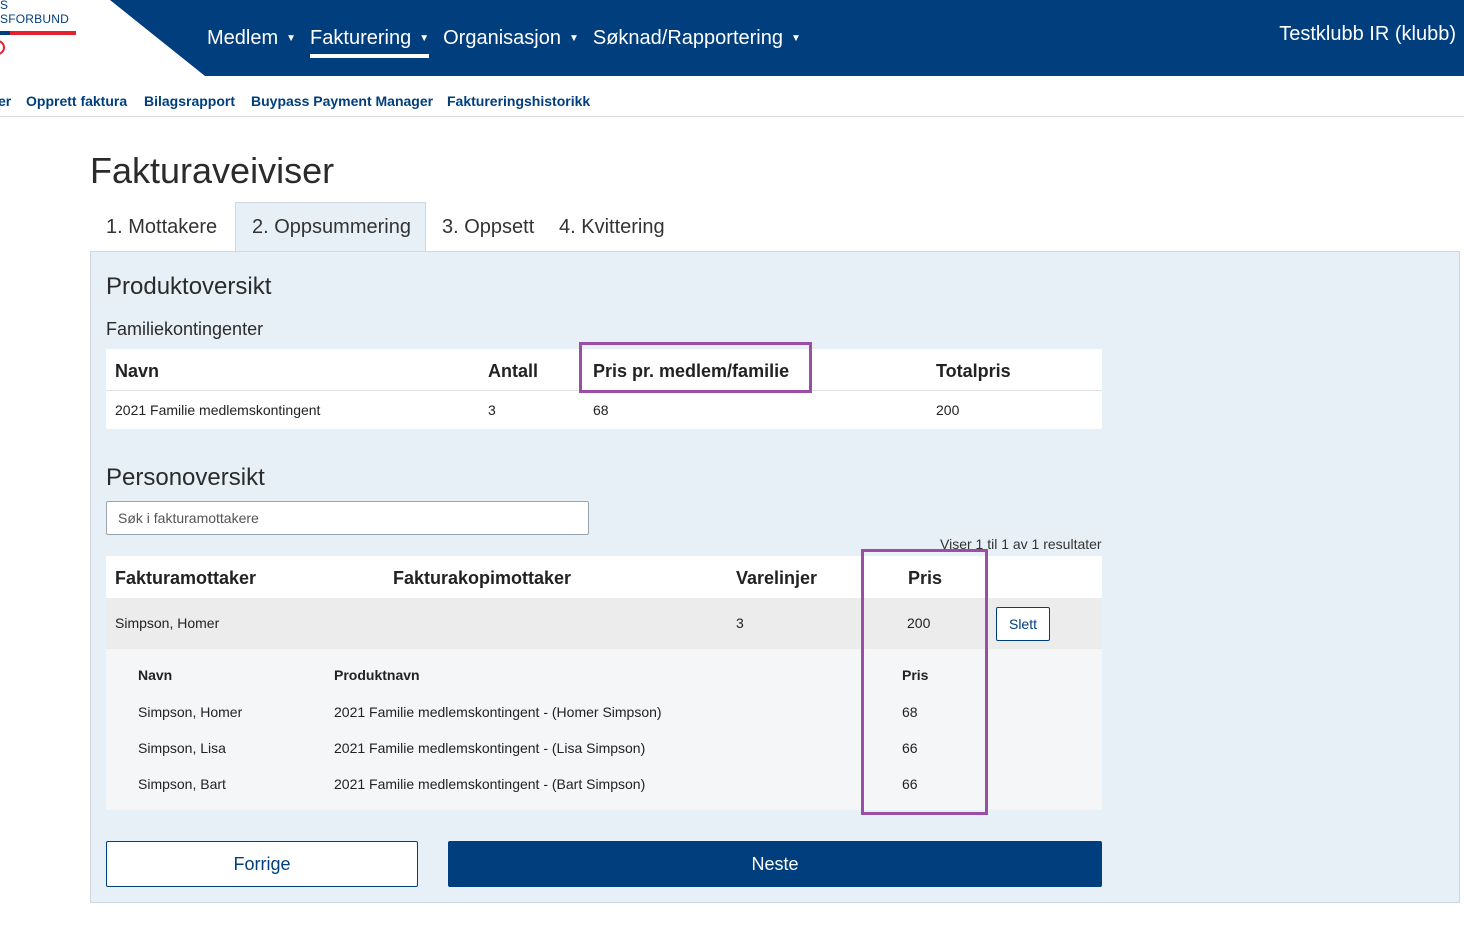  What do you see at coordinates (182, 784) in the screenshot?
I see `line-item-navn: Simpson, Bart` at bounding box center [182, 784].